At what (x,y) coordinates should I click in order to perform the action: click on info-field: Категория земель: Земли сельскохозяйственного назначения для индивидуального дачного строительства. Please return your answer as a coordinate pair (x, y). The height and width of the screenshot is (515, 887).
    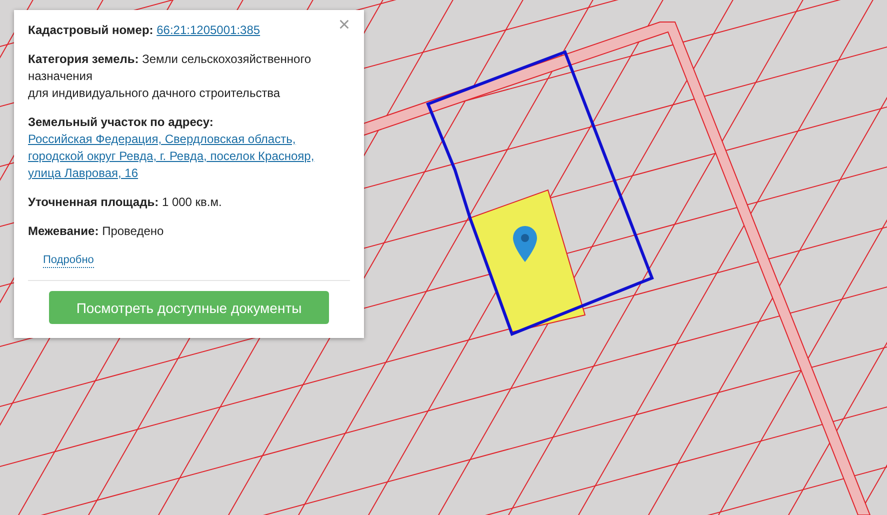
    Looking at the image, I should click on (176, 76).